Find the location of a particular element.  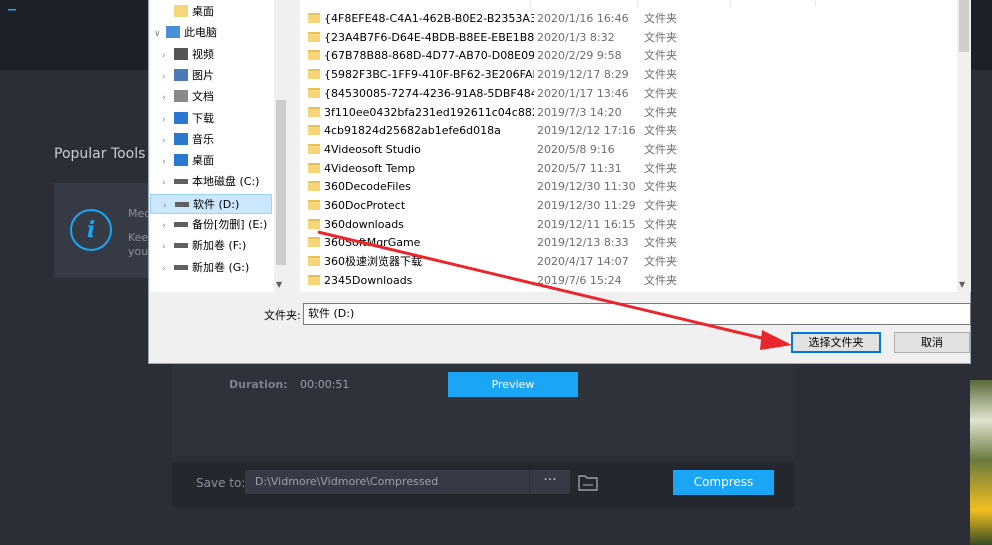

file-list-scroll-down-icon: ▼ is located at coordinates (962, 284).